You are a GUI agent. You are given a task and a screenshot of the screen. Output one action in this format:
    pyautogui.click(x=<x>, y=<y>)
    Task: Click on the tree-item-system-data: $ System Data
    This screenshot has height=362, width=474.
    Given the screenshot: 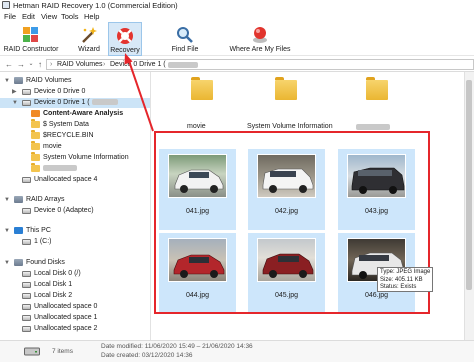 What is the action you would take?
    pyautogui.click(x=75, y=124)
    